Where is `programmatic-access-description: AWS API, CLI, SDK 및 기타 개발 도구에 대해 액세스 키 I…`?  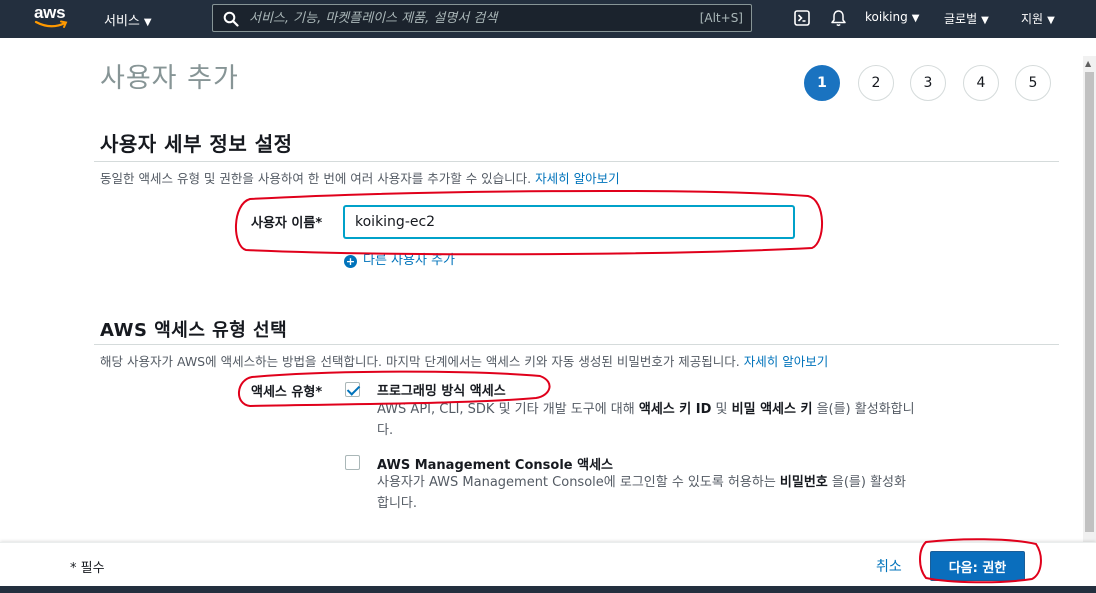 programmatic-access-description: AWS API, CLI, SDK 및 기타 개발 도구에 대해 액세스 키 I… is located at coordinates (649, 420).